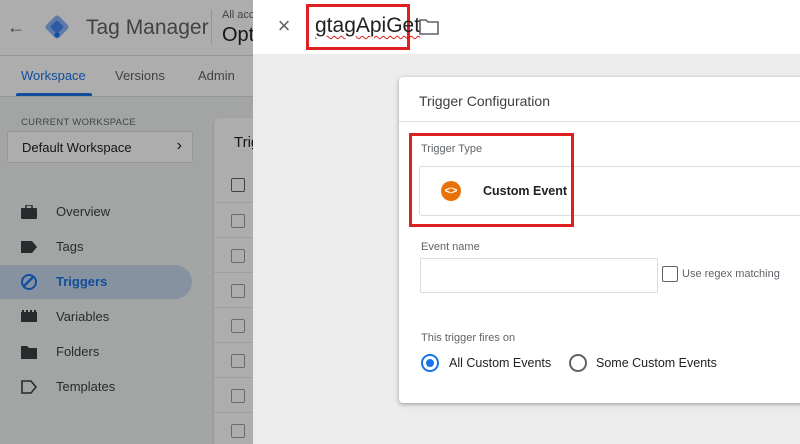 This screenshot has height=444, width=800. What do you see at coordinates (430, 363) in the screenshot?
I see `all-custom-events-radio` at bounding box center [430, 363].